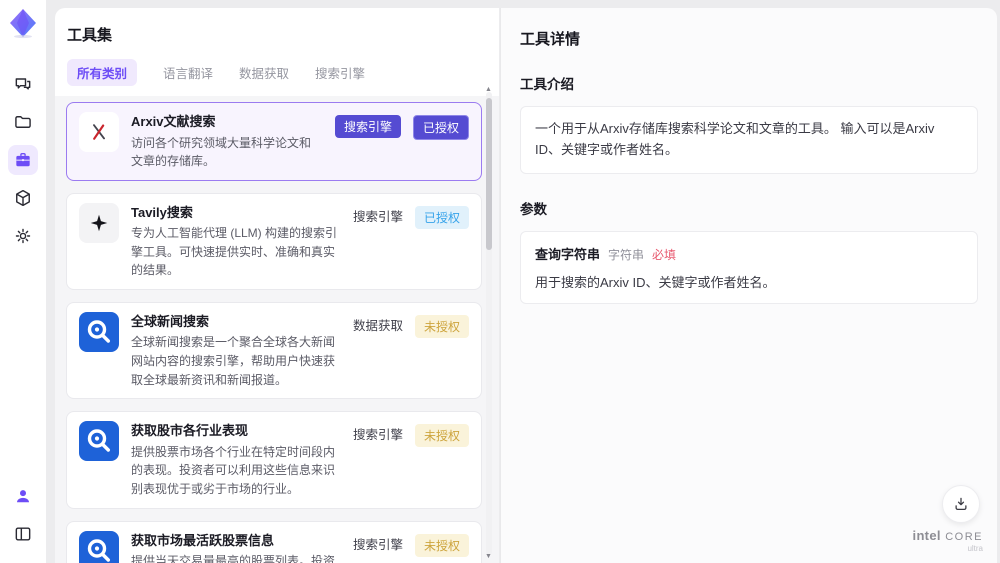 The width and height of the screenshot is (1000, 563). I want to click on category-tabs: 所有类别 语言翻译 数据获取 搜索引擎, so click(277, 77).